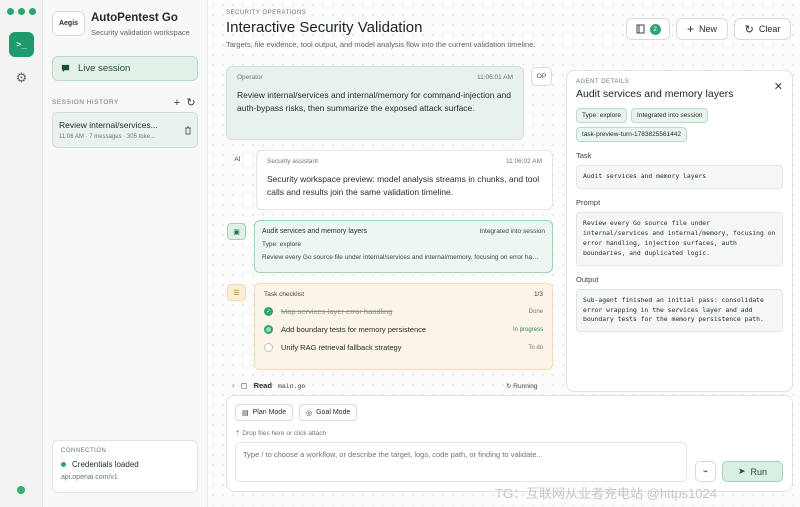 This screenshot has height=507, width=800. I want to click on new-label: New, so click(708, 29).